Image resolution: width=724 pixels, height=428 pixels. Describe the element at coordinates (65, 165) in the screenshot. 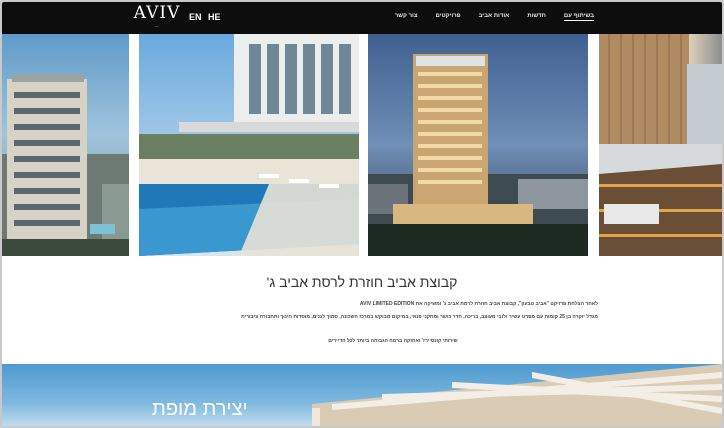

I see `tower-day-illustration` at that location.